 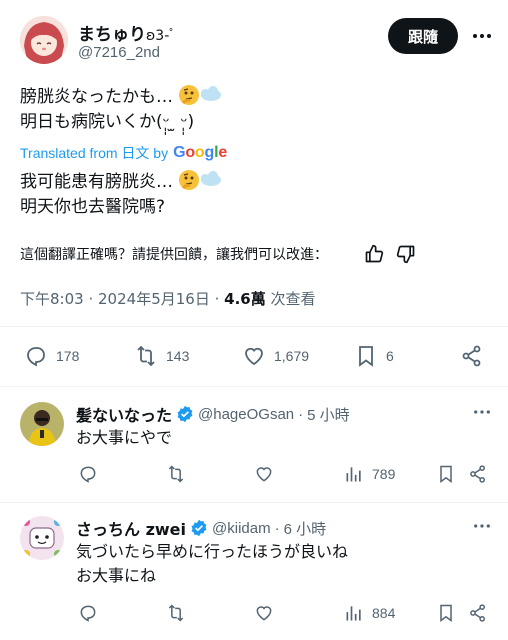 What do you see at coordinates (423, 36) in the screenshot?
I see `follow-button: 跟隨` at bounding box center [423, 36].